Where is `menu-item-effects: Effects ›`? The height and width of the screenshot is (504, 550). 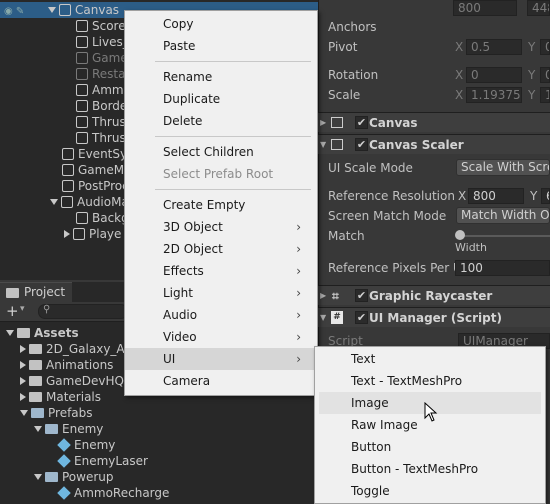
menu-item-effects: Effects › is located at coordinates (220, 271).